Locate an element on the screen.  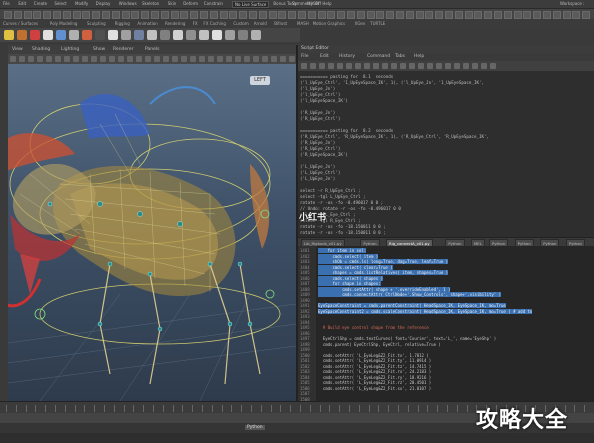
shelf-tab: FX is located at coordinates (195, 23).